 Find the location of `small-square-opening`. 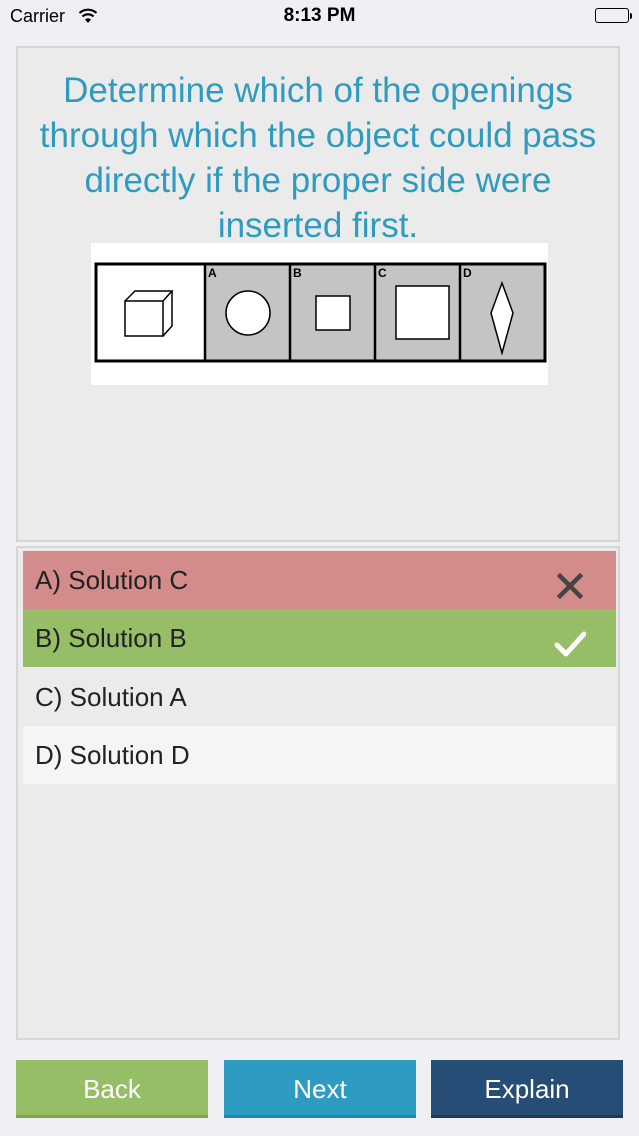

small-square-opening is located at coordinates (333, 313).